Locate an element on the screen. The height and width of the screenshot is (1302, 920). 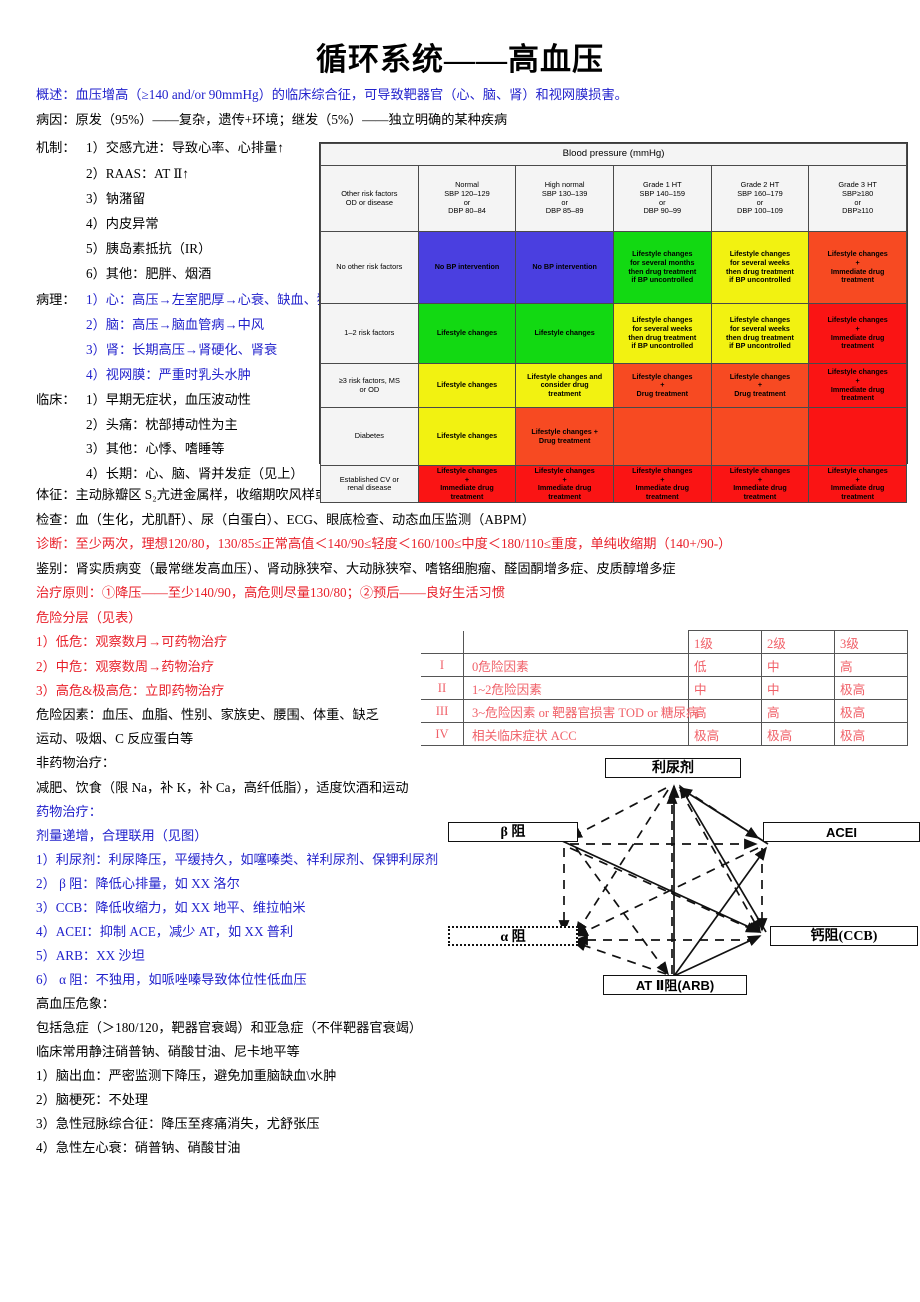
risk-row-grade1: 中 is located at coordinates (725, 688).